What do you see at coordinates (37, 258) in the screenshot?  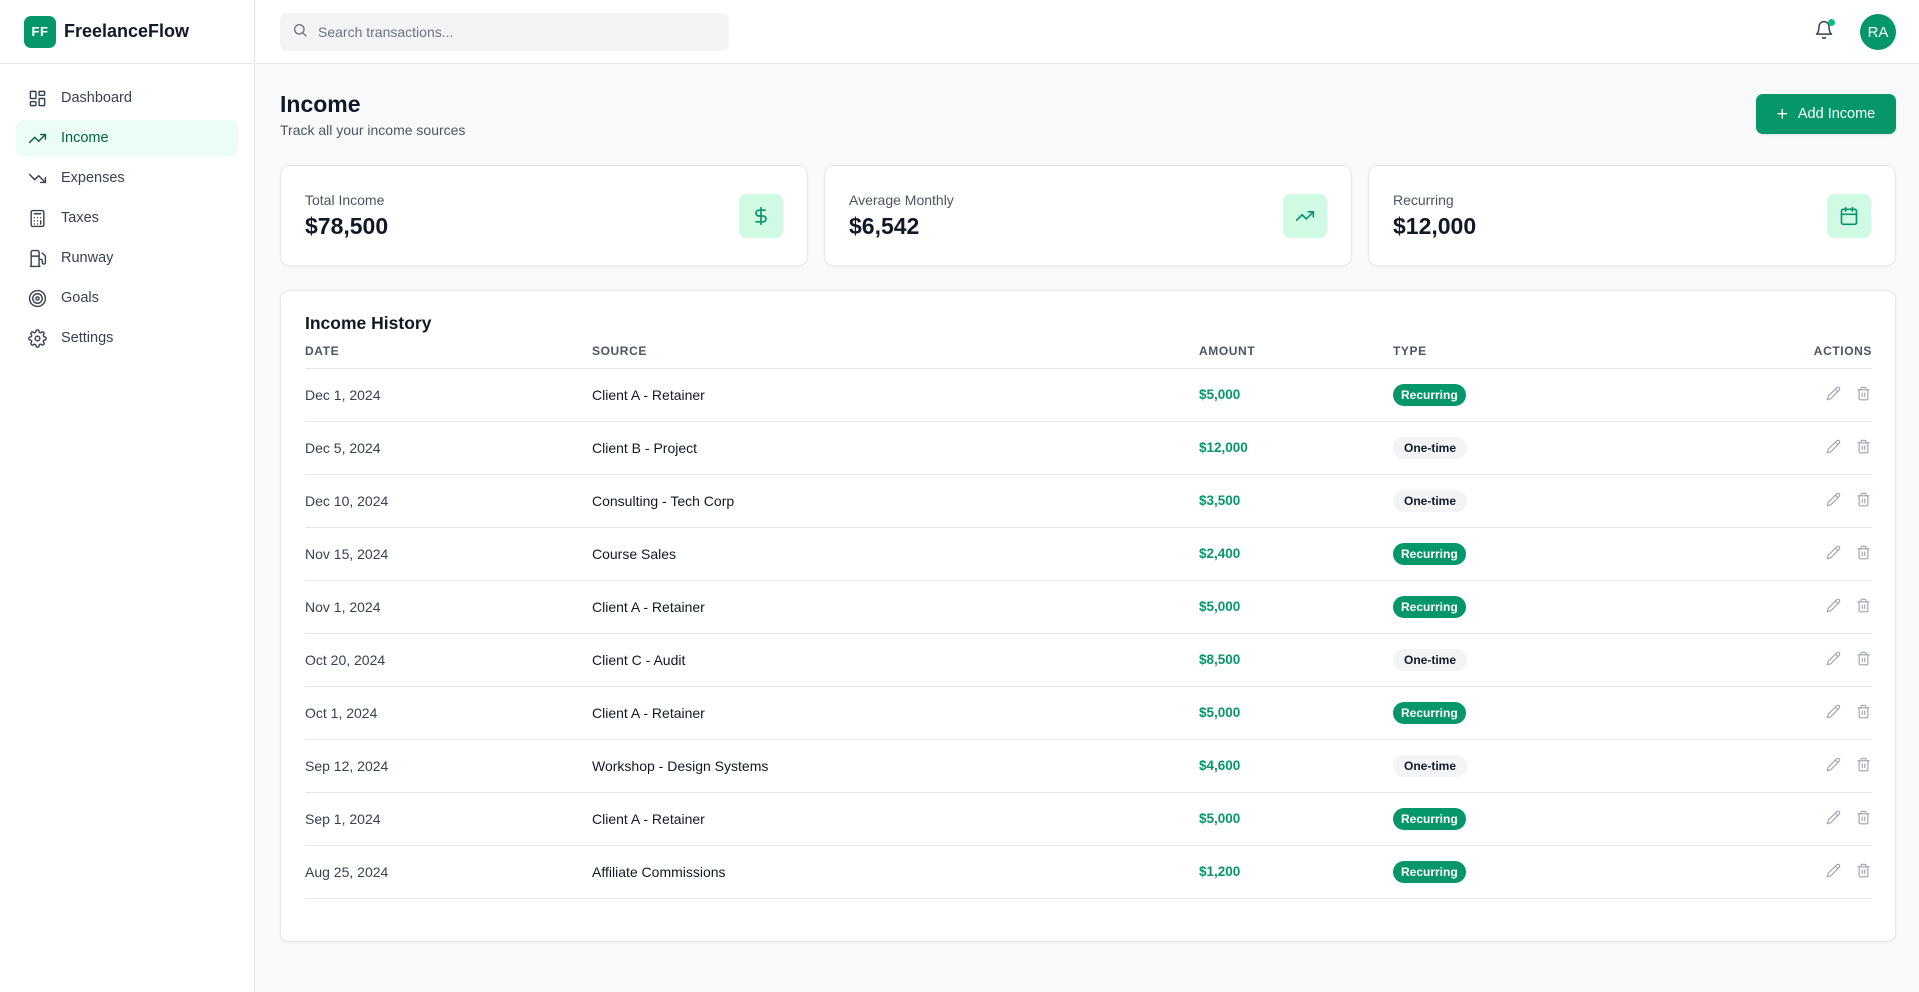 I see `fuel-icon` at bounding box center [37, 258].